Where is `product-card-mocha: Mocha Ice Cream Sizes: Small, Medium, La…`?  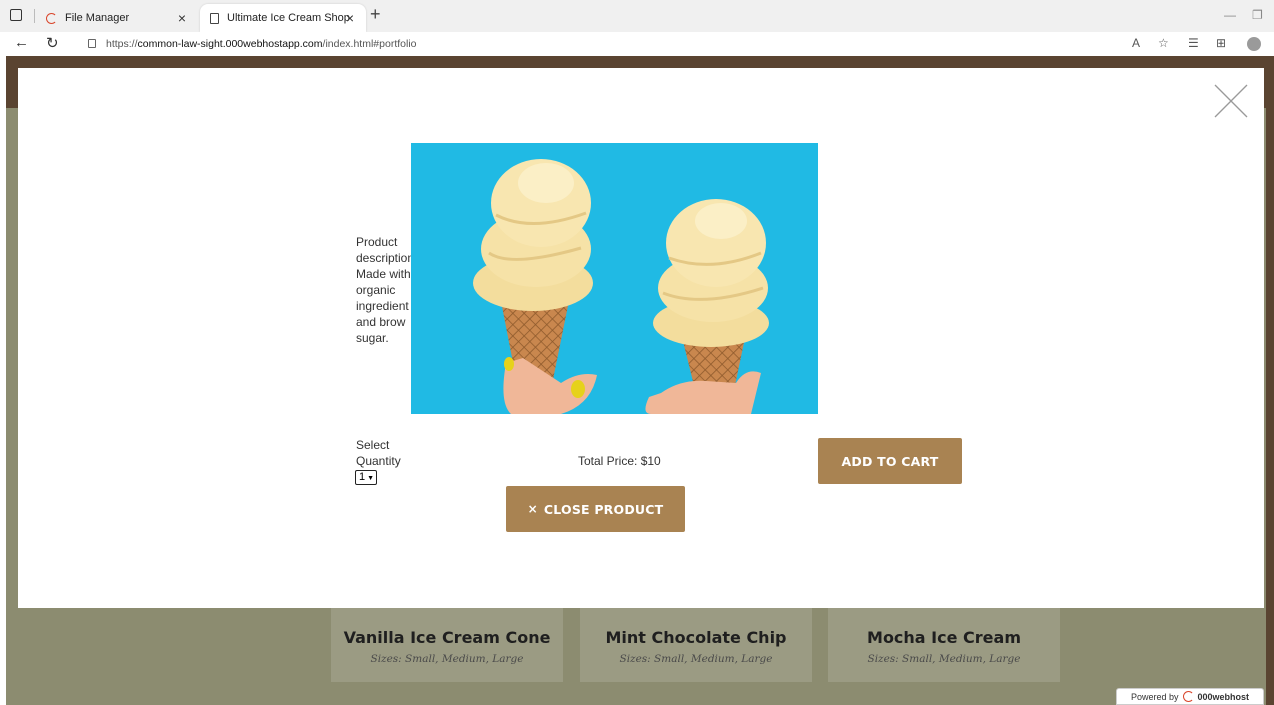 product-card-mocha: Mocha Ice Cream Sizes: Small, Medium, La… is located at coordinates (944, 645).